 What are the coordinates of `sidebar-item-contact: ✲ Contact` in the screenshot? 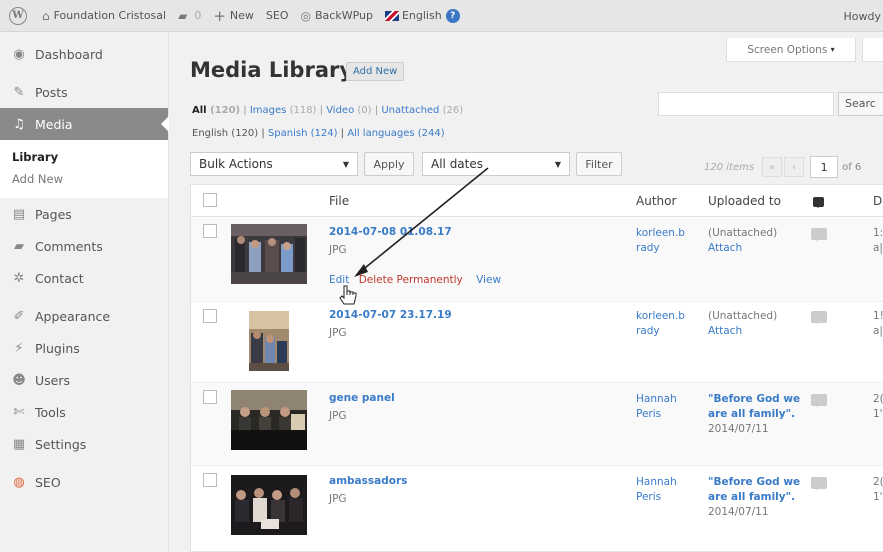 It's located at (84, 278).